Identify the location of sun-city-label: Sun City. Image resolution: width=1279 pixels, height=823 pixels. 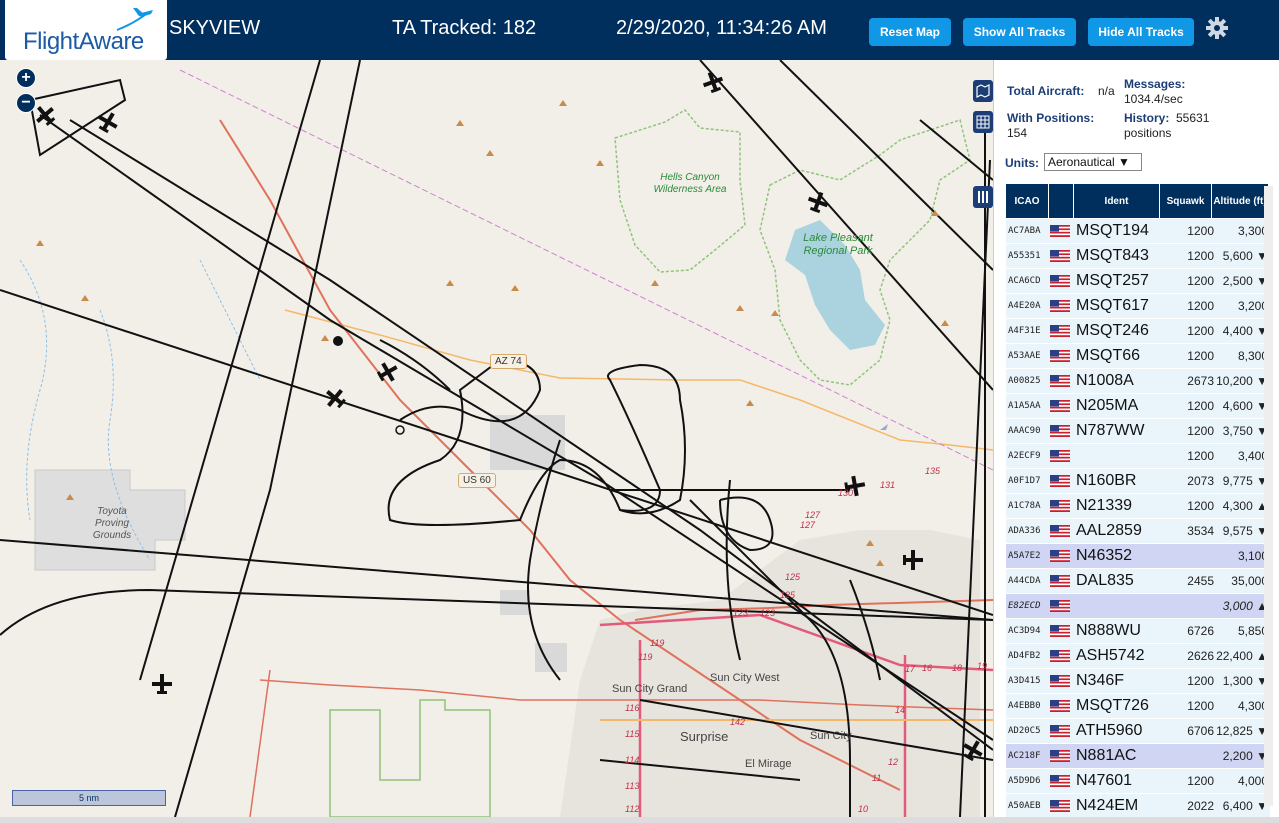
(831, 736).